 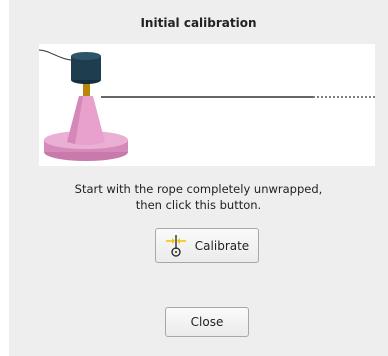 I want to click on close-button-label: Close, so click(x=207, y=322).